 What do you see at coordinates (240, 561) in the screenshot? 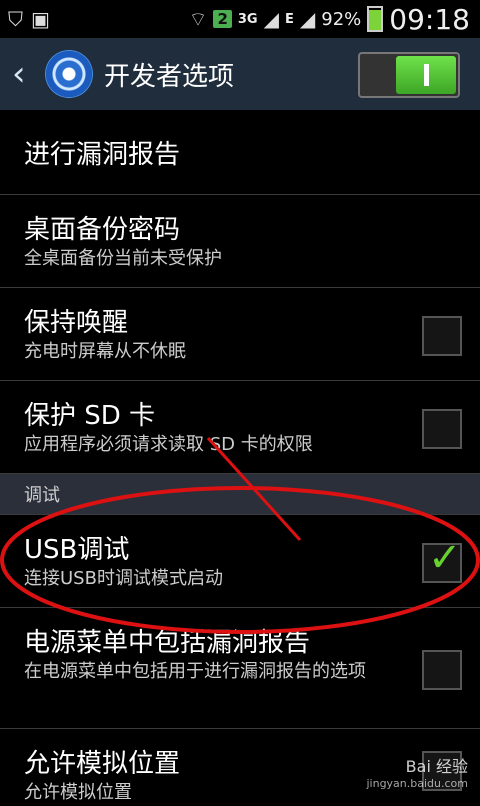
I see `list-item-usb-debugging: USB调试 连接USB时调试模式启动` at bounding box center [240, 561].